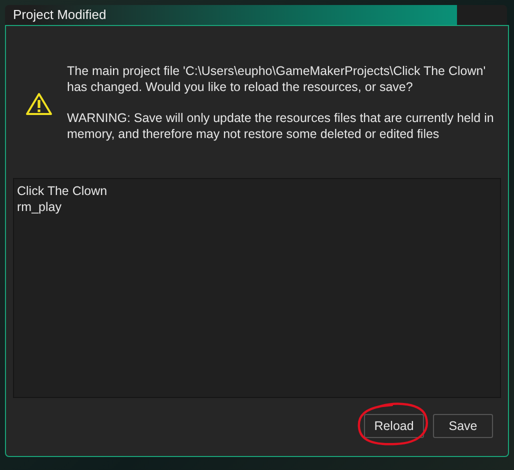 This screenshot has height=470, width=514. Describe the element at coordinates (394, 426) in the screenshot. I see `dialog-button: Reload` at that location.